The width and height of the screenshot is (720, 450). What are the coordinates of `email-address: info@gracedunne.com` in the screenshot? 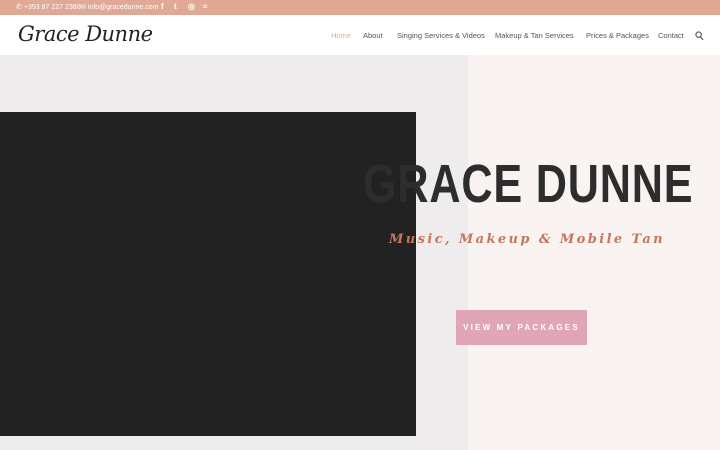 It's located at (123, 7).